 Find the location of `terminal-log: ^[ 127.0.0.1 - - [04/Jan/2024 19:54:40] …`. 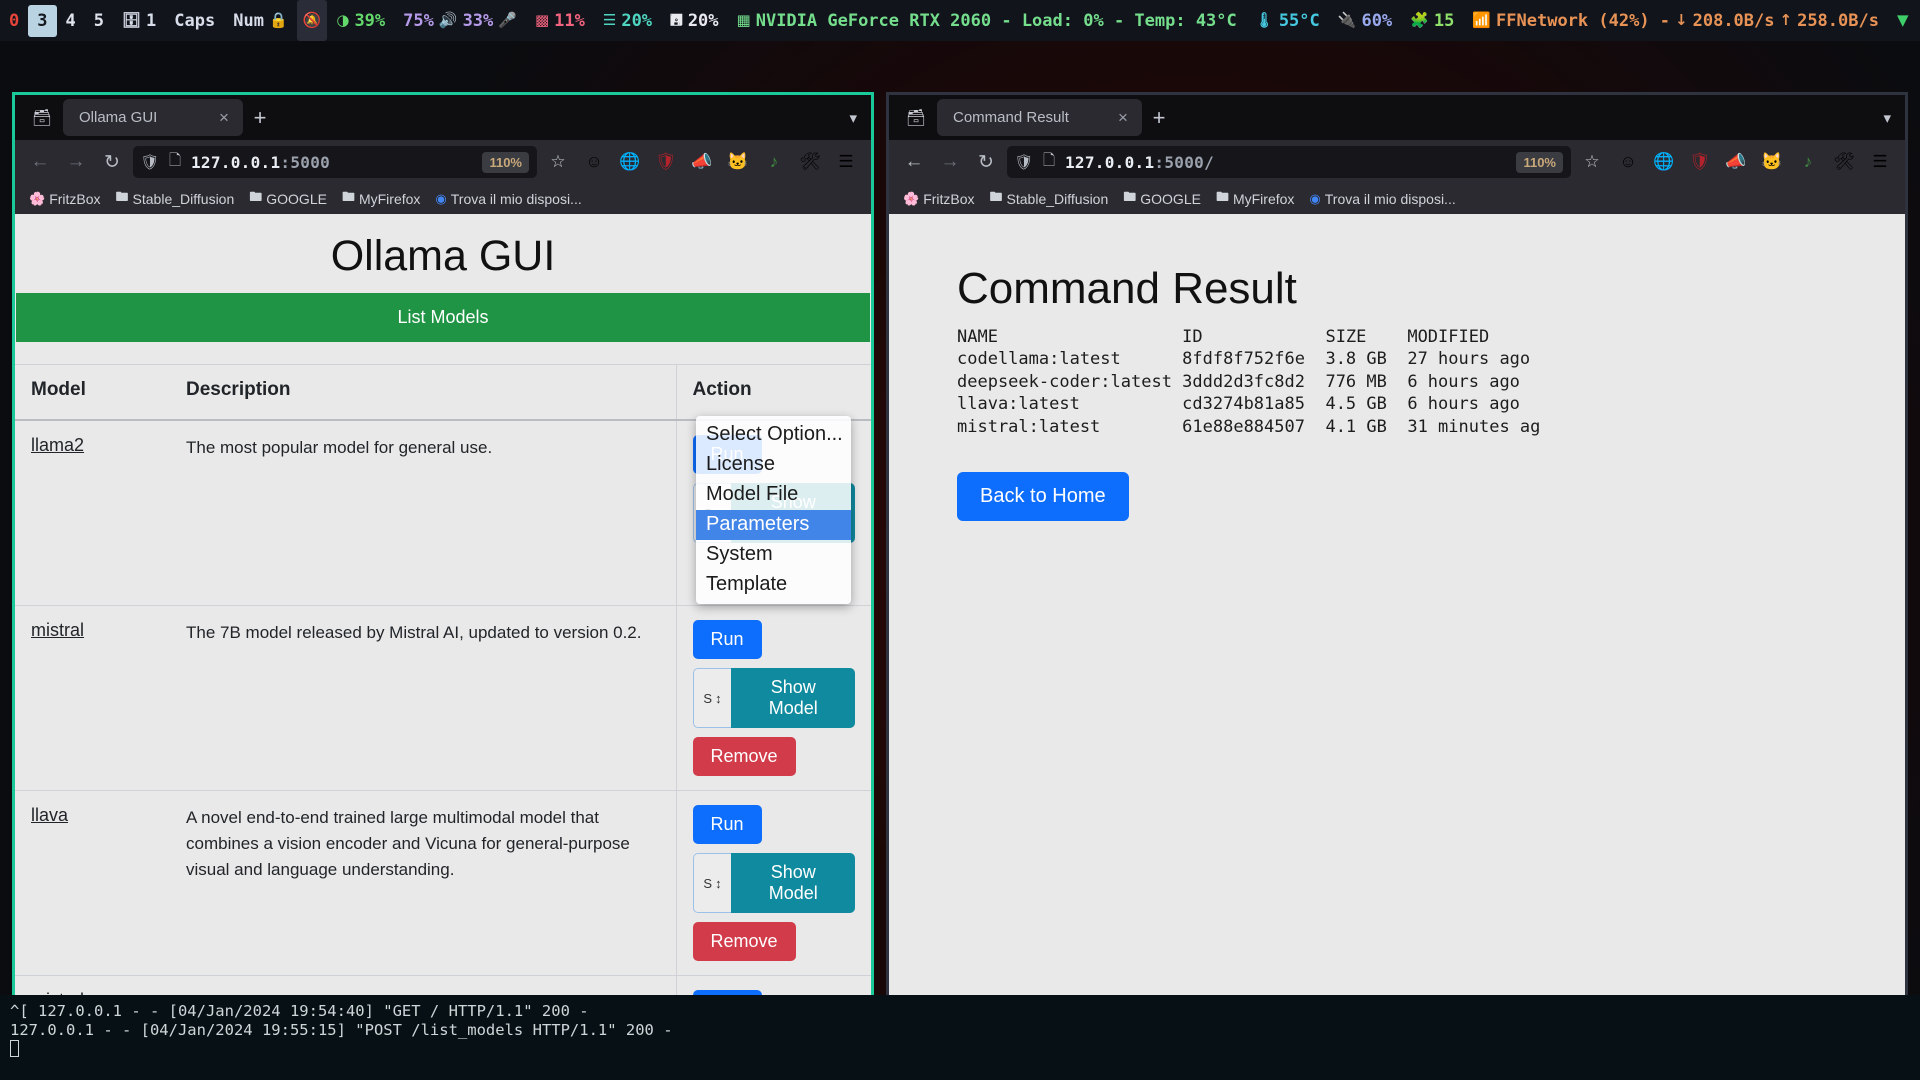

terminal-log: ^[ 127.0.0.1 - - [04/Jan/2024 19:54:40] … is located at coordinates (960, 1037).